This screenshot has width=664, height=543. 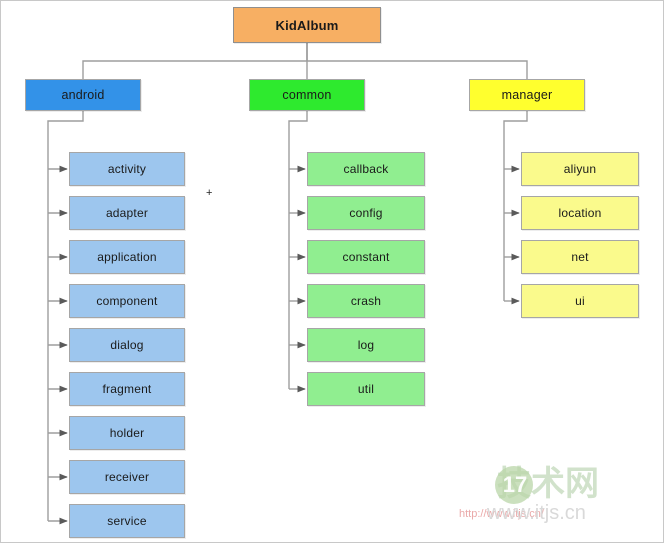 I want to click on node-leaf-manager-aliyun: aliyun, so click(x=580, y=169).